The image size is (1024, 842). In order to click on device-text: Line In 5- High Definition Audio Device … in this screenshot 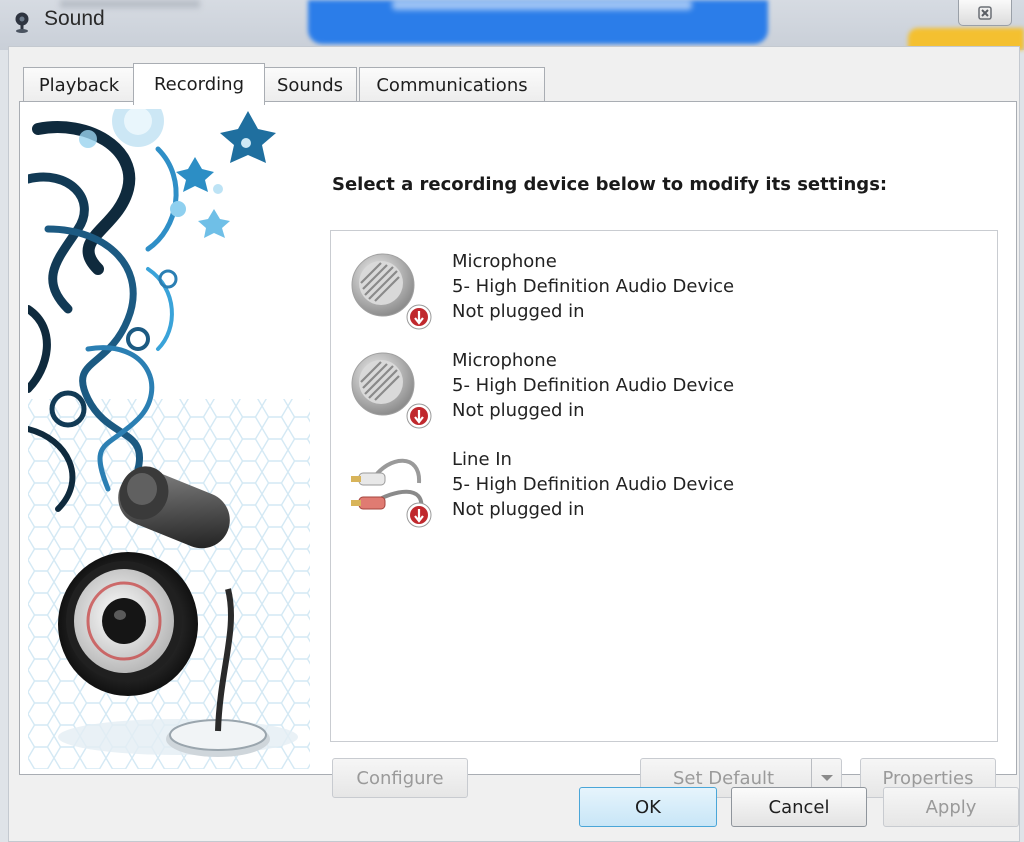, I will do `click(593, 484)`.